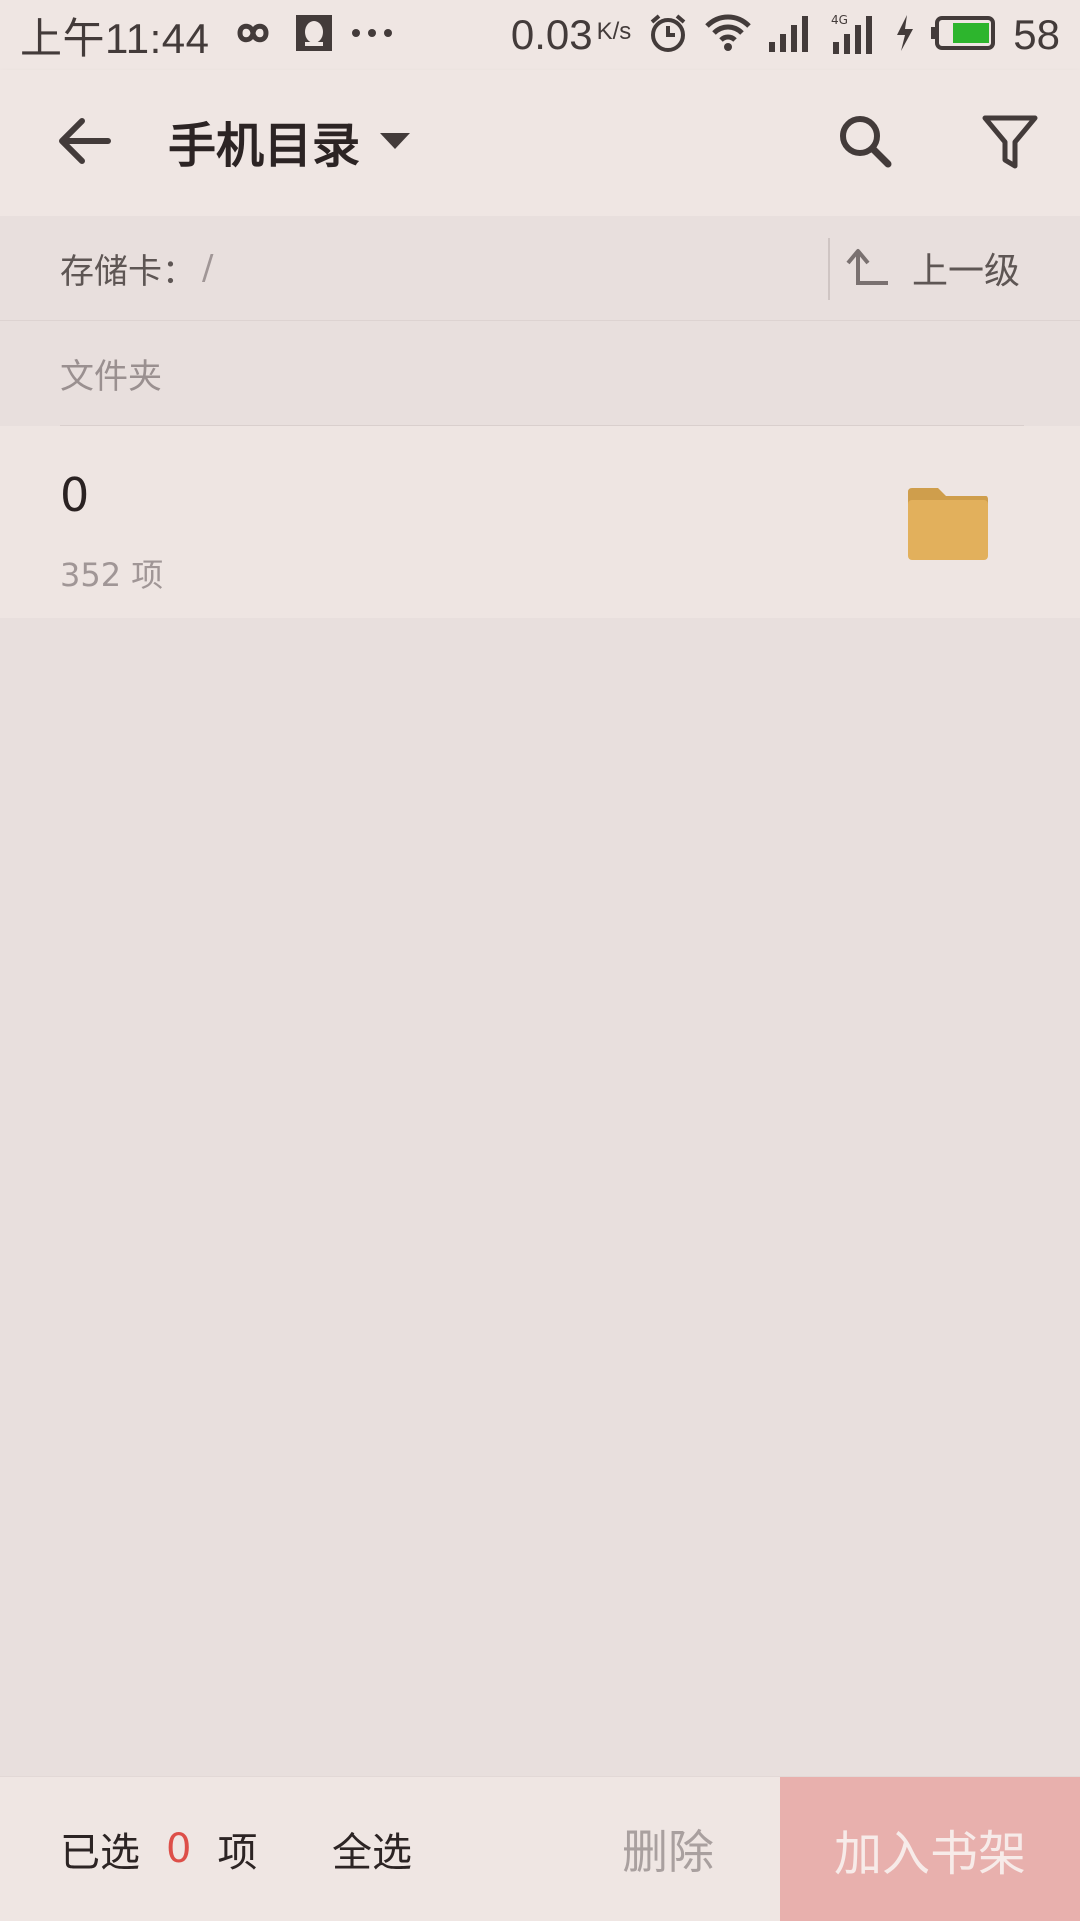 The width and height of the screenshot is (1080, 1921). What do you see at coordinates (237, 1853) in the screenshot?
I see `selected-suffix: 项` at bounding box center [237, 1853].